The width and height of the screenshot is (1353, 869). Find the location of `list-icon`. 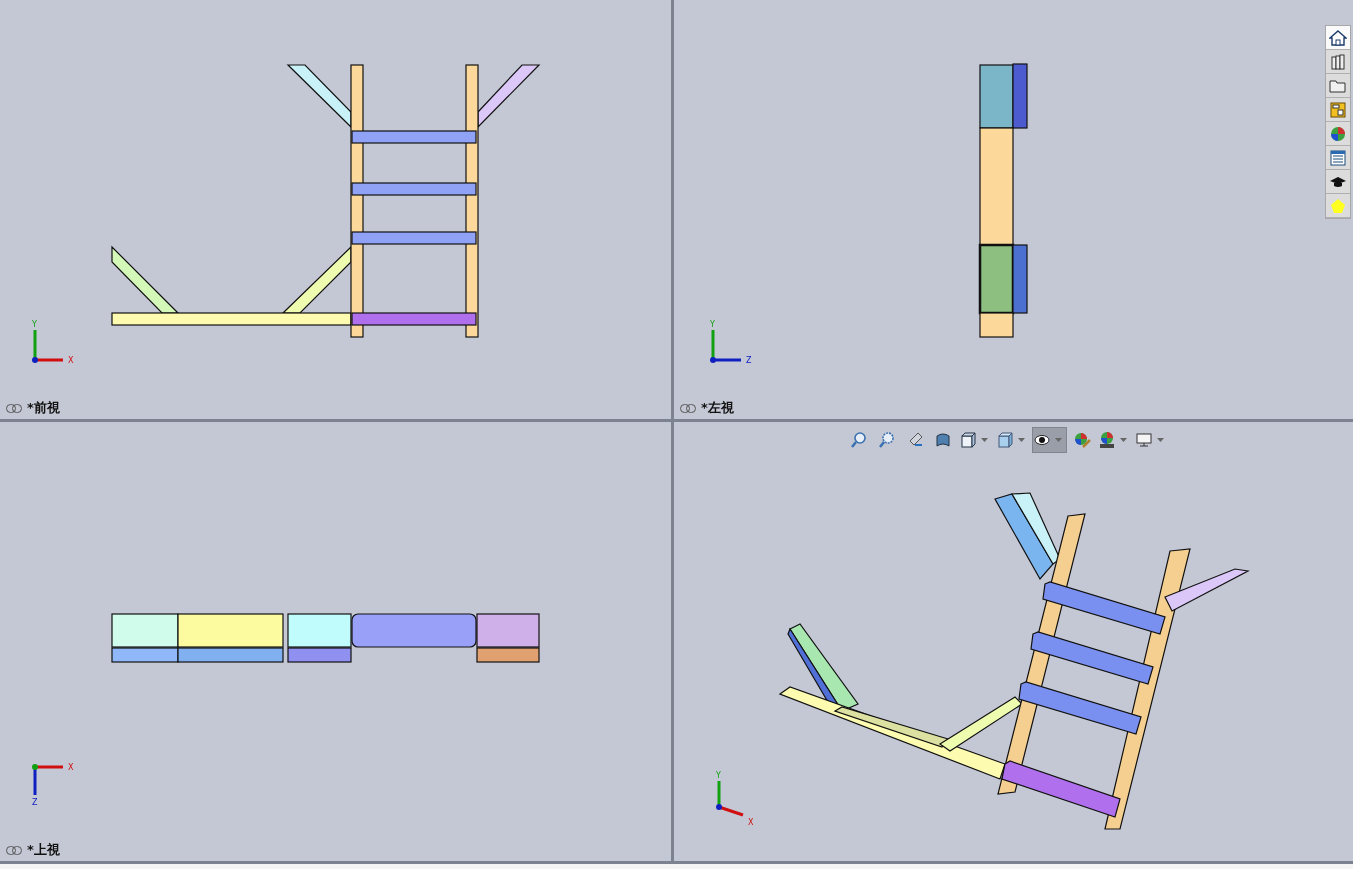

list-icon is located at coordinates (1338, 157).